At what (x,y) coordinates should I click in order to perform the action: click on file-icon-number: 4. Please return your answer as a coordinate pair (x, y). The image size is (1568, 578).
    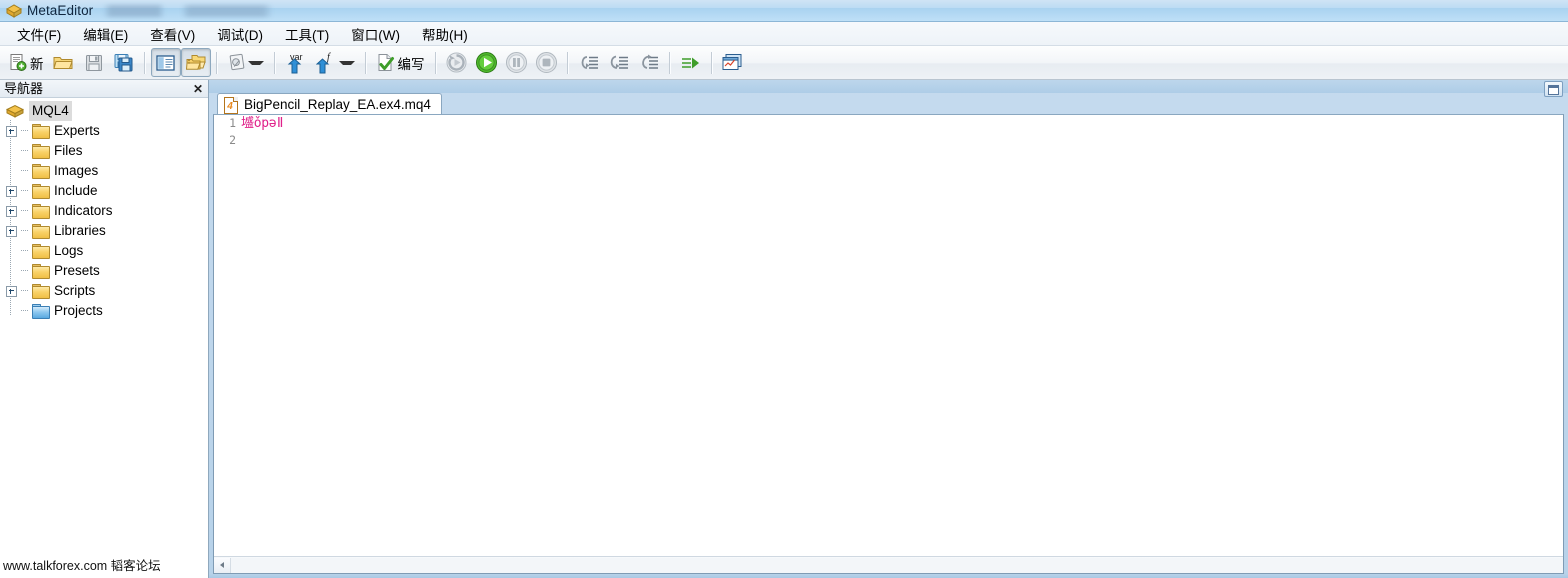
    Looking at the image, I should click on (230, 106).